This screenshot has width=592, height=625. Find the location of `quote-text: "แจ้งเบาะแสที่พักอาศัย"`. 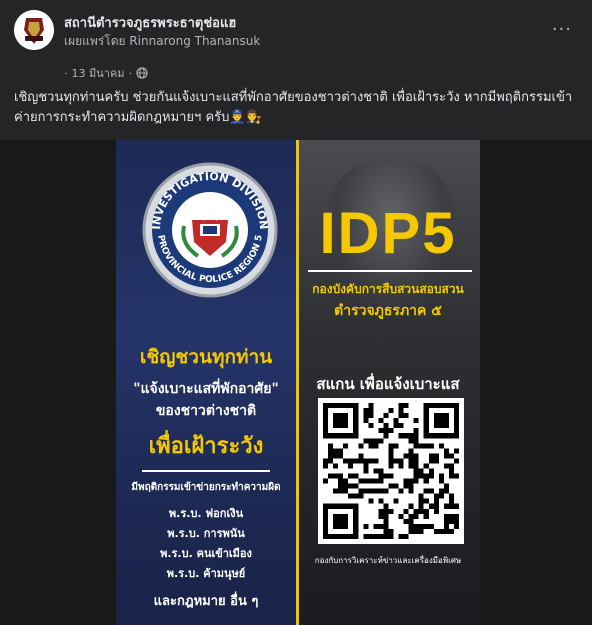

quote-text: "แจ้งเบาะแสที่พักอาศัย" is located at coordinates (206, 389).